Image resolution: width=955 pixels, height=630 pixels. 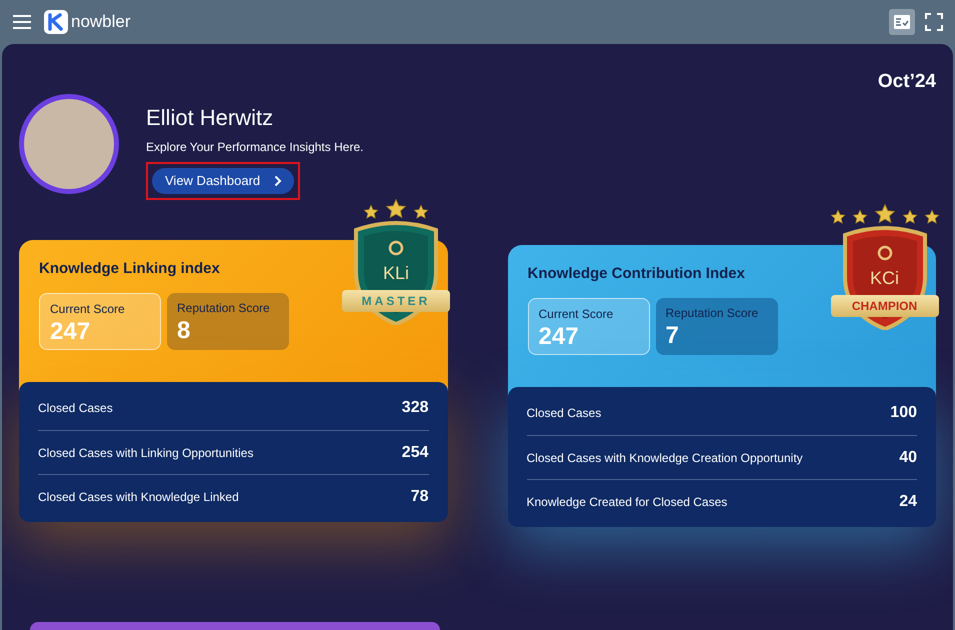 I want to click on stat-value: 40, so click(x=908, y=458).